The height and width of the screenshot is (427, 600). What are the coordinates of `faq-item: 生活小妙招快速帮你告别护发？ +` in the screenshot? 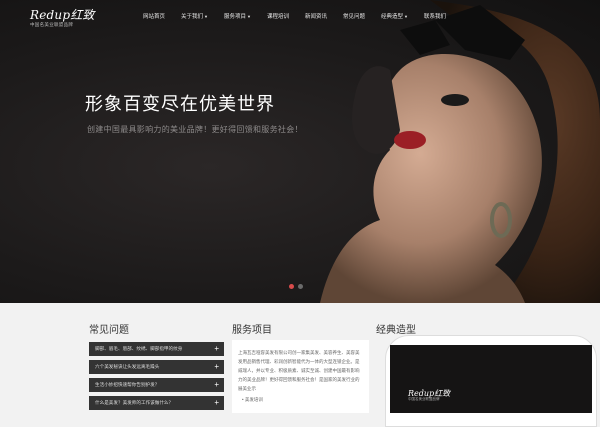 It's located at (156, 385).